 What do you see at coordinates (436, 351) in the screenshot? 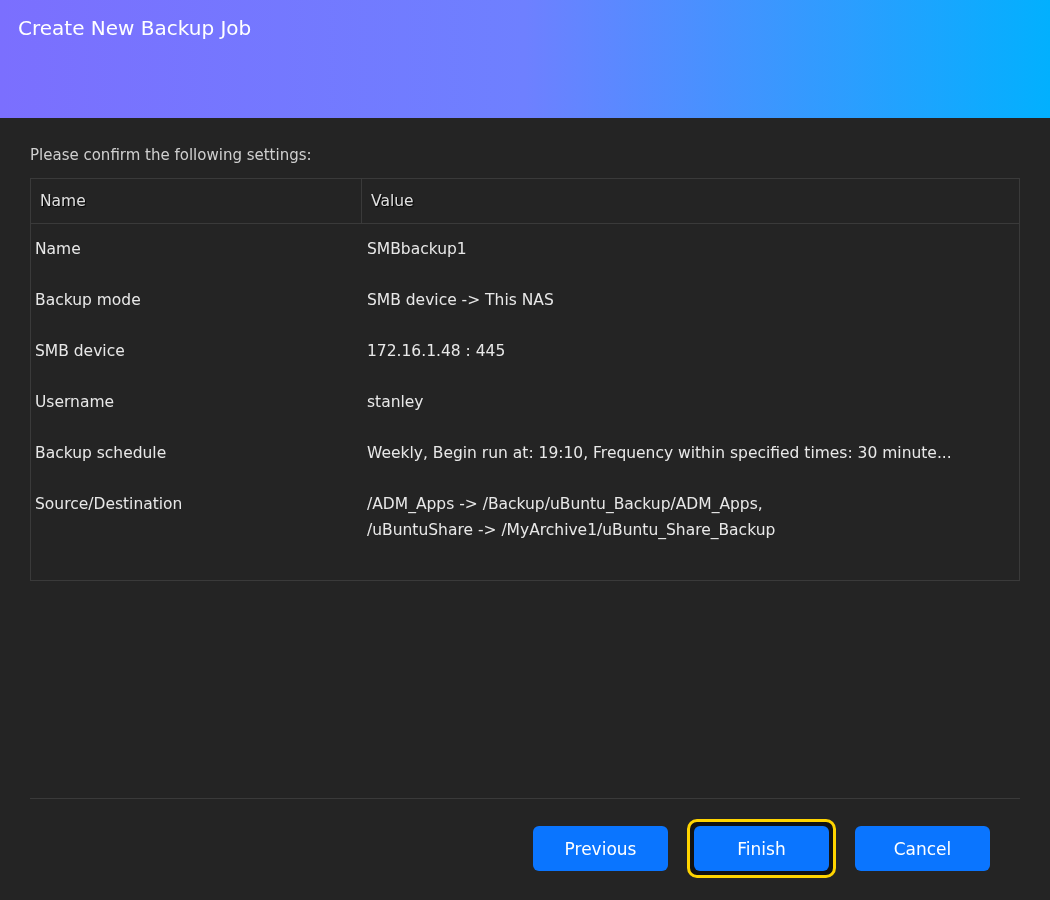
I see `table-cell-text: 172.16.1.48 : 445` at bounding box center [436, 351].